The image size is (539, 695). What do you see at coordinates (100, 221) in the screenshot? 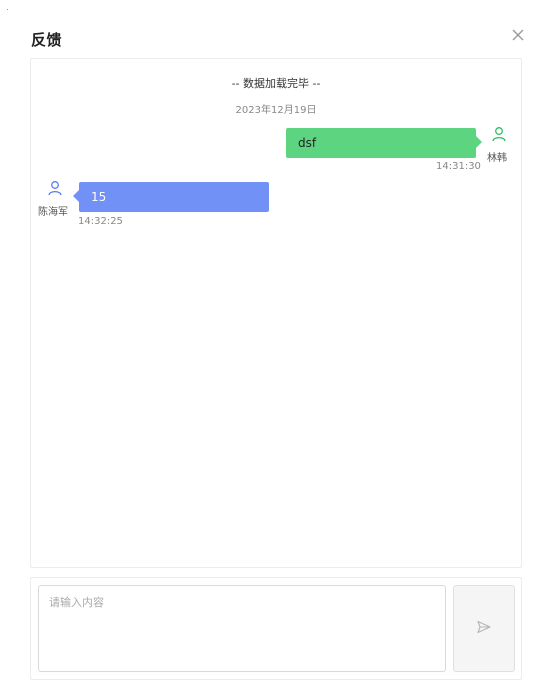
I see `message-time: 14:32:25` at bounding box center [100, 221].